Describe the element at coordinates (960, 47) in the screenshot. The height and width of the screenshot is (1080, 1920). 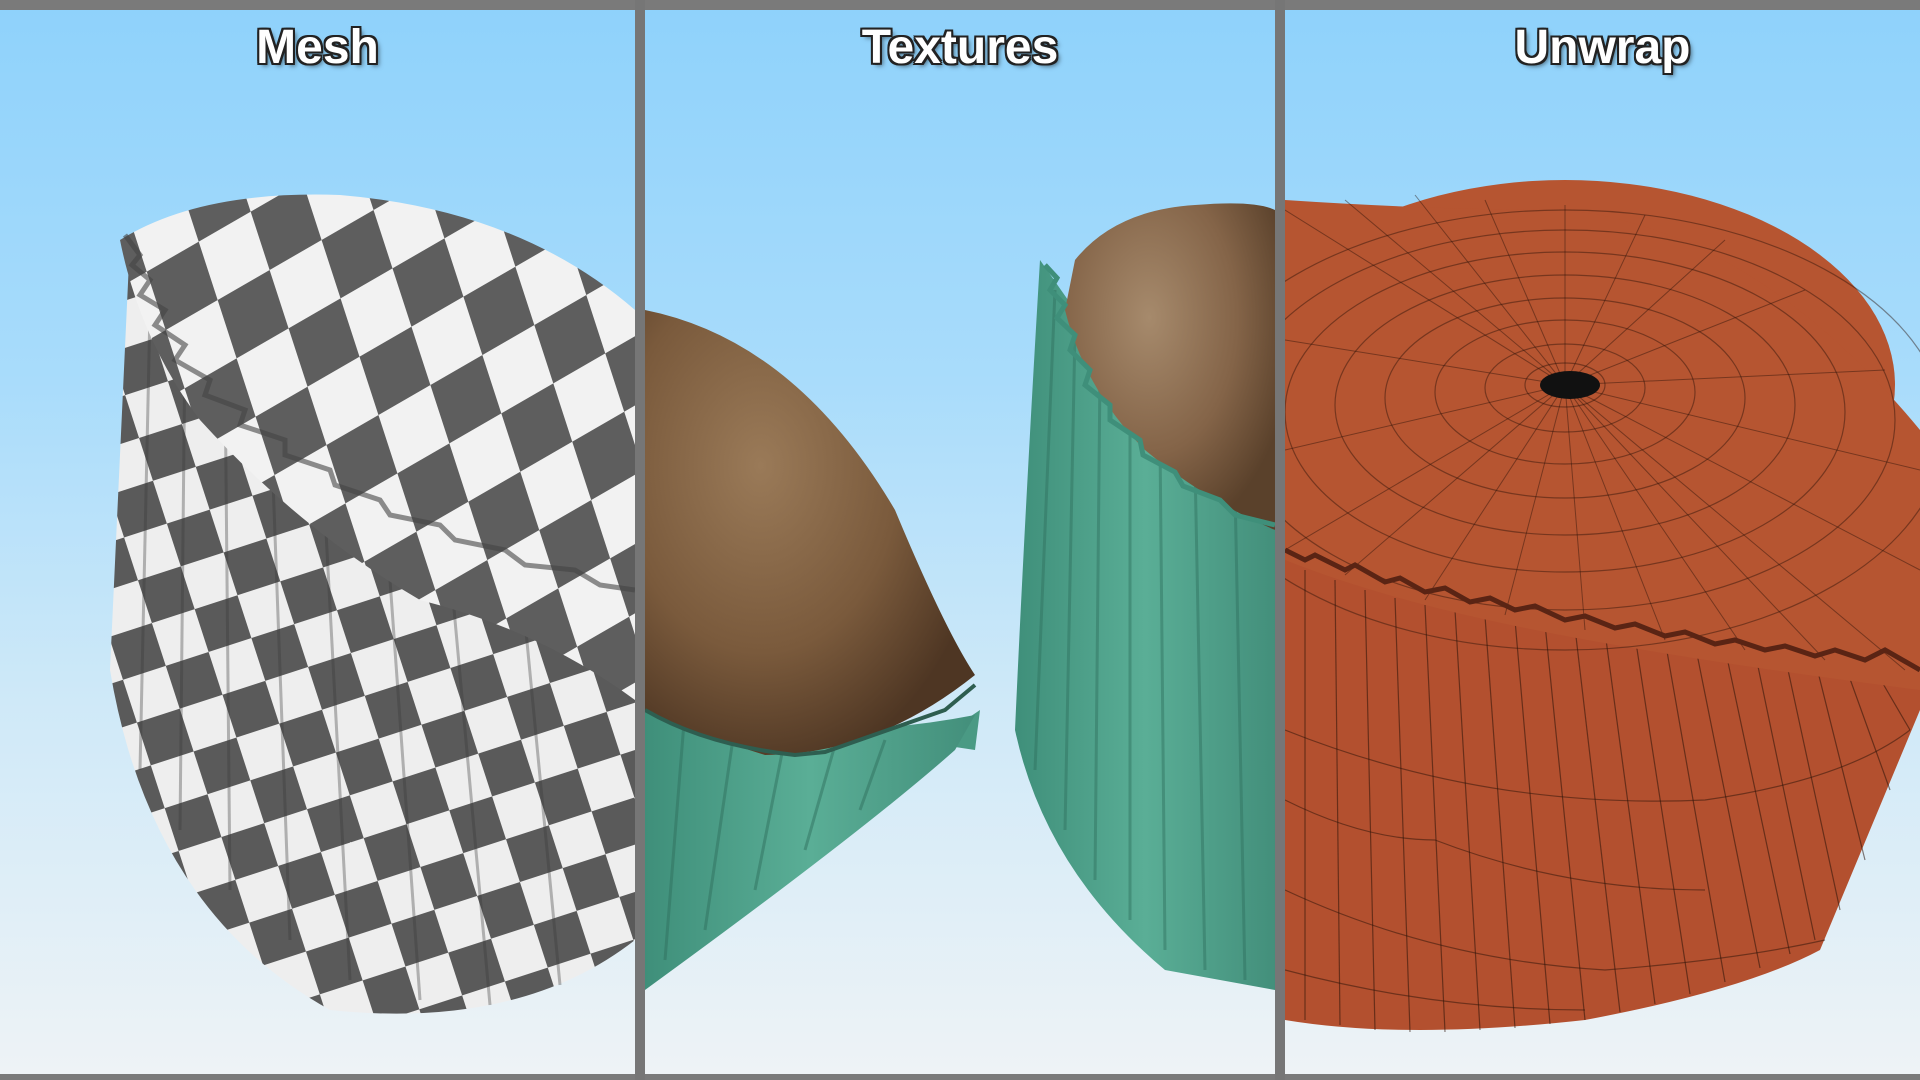
I see `textures-title: Textures` at that location.